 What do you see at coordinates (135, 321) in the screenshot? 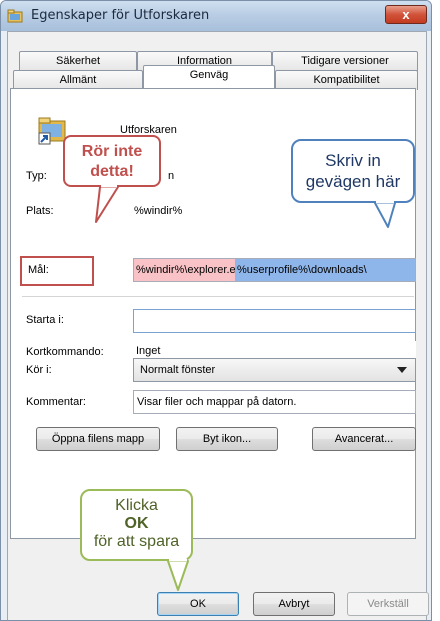
I see `start-in-value` at bounding box center [135, 321].